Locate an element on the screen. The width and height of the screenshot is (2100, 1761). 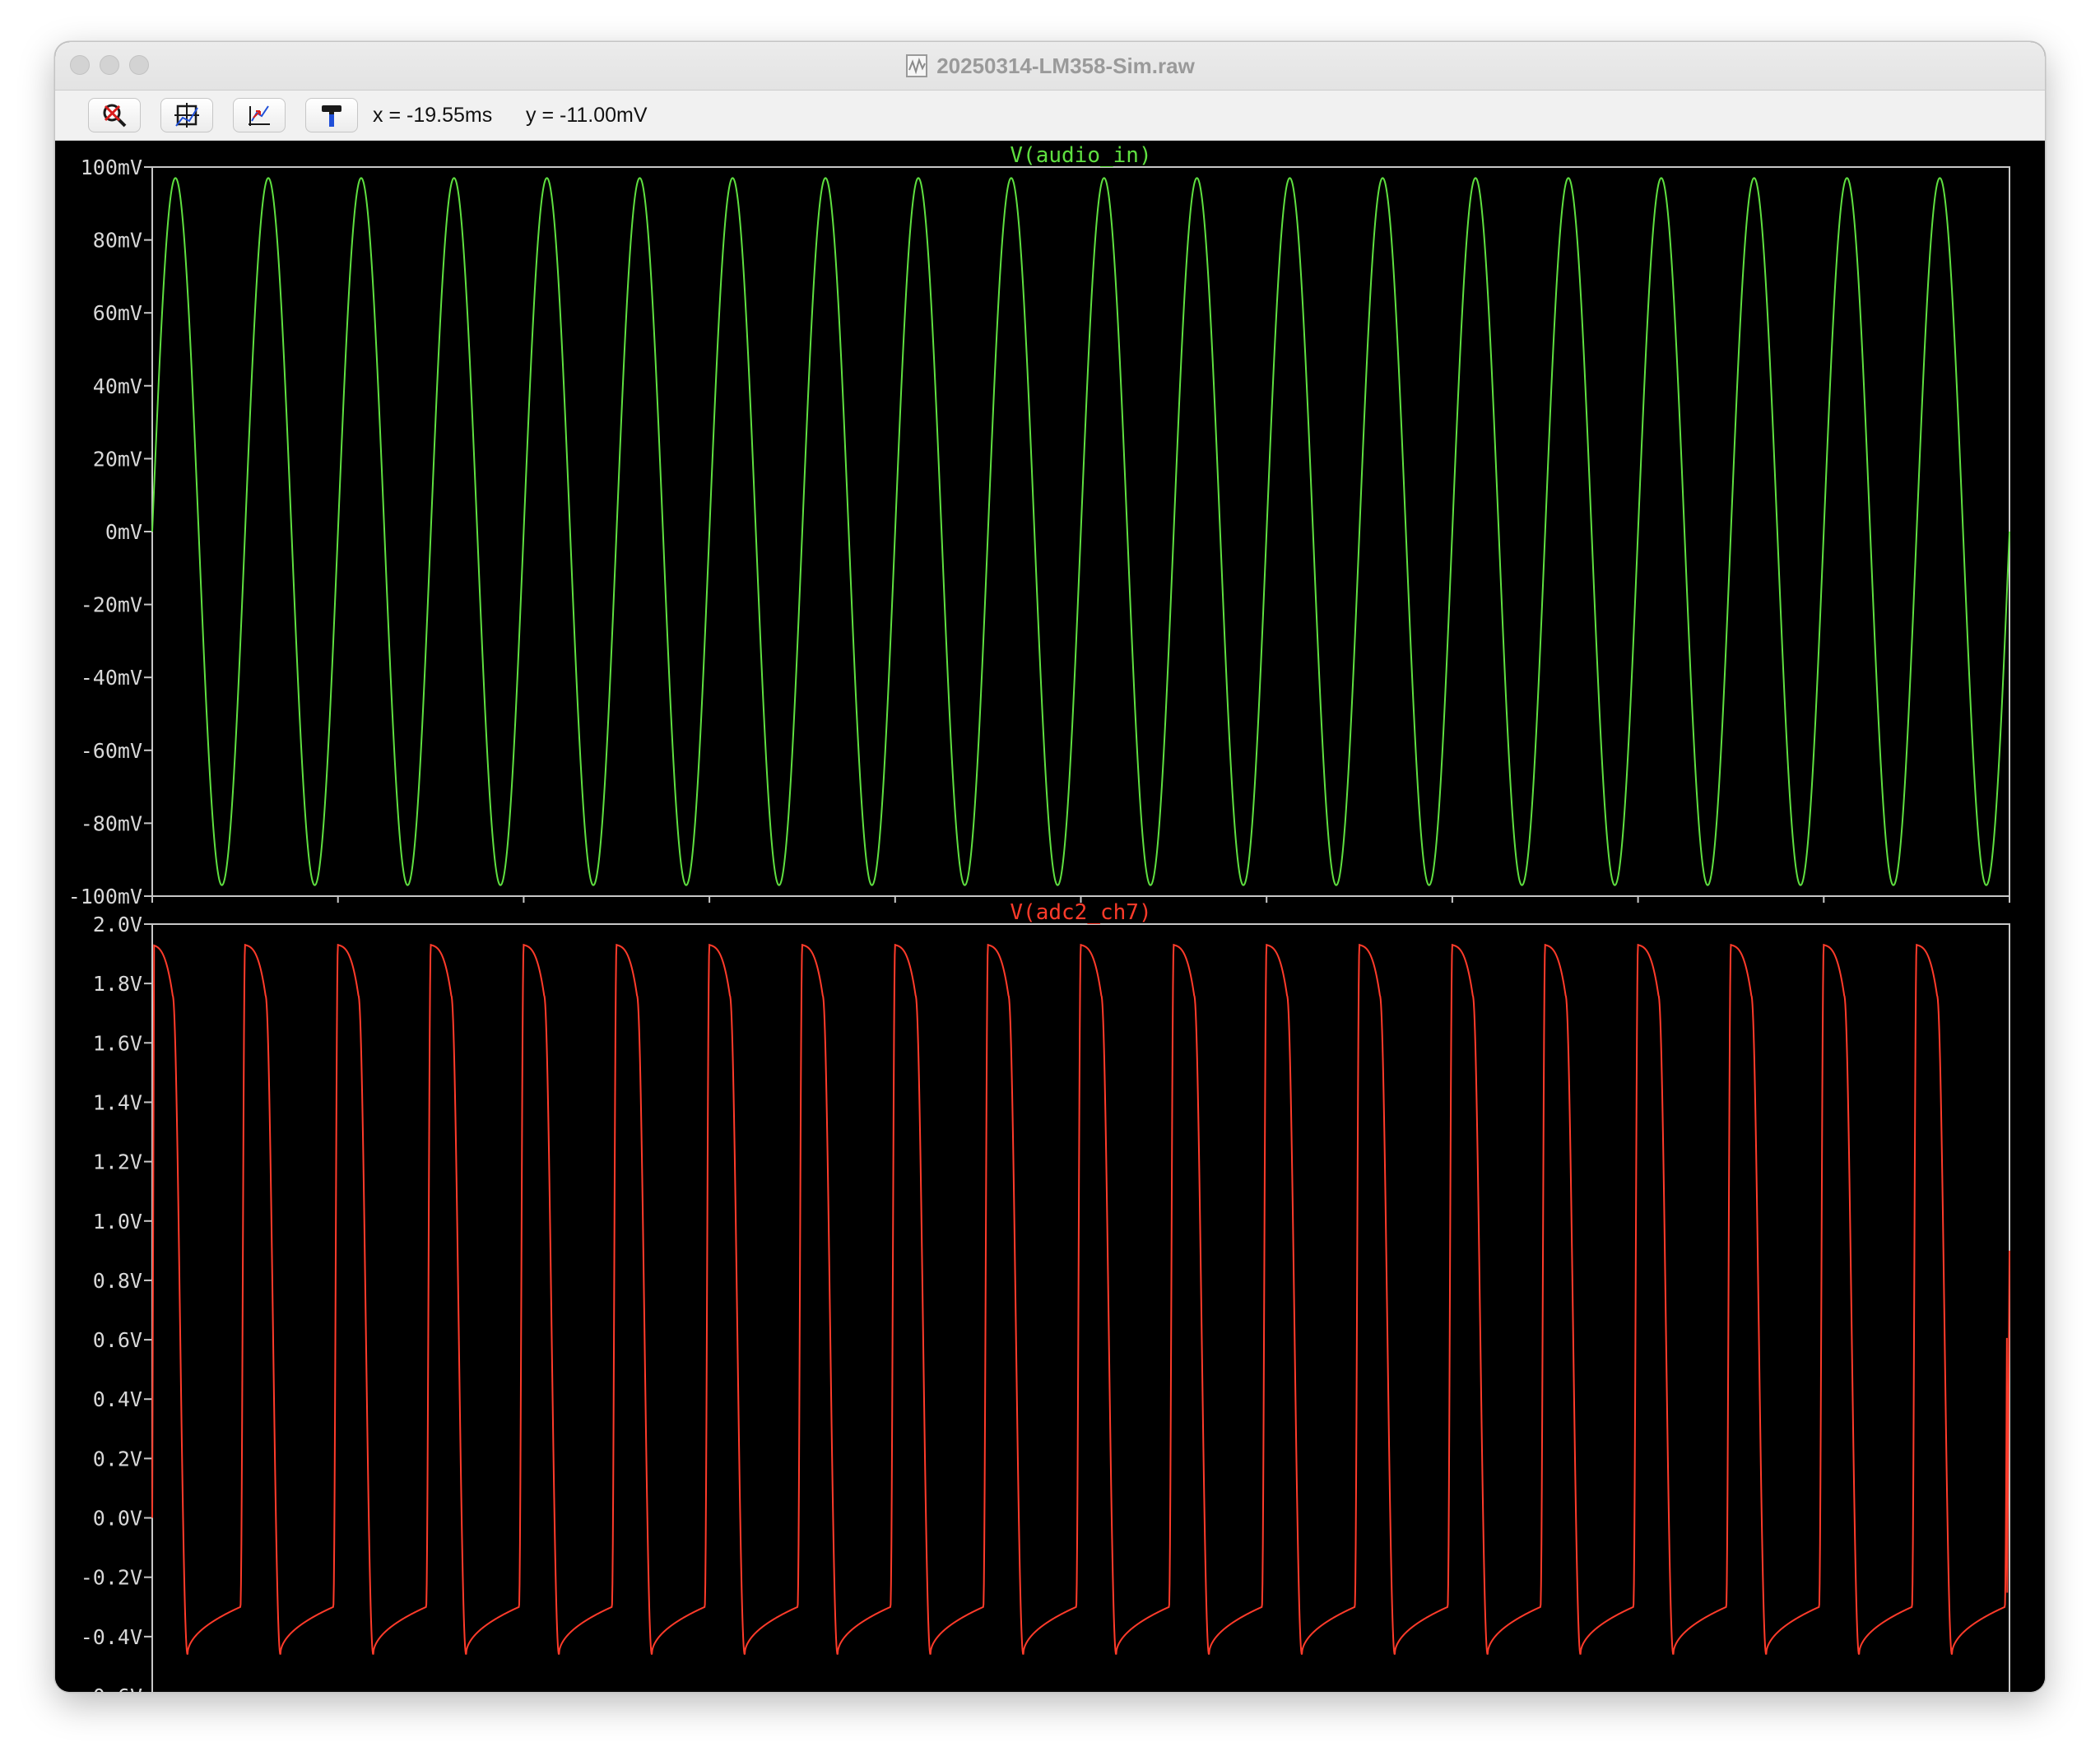
y-tick-label: -80mV is located at coordinates (111, 823).